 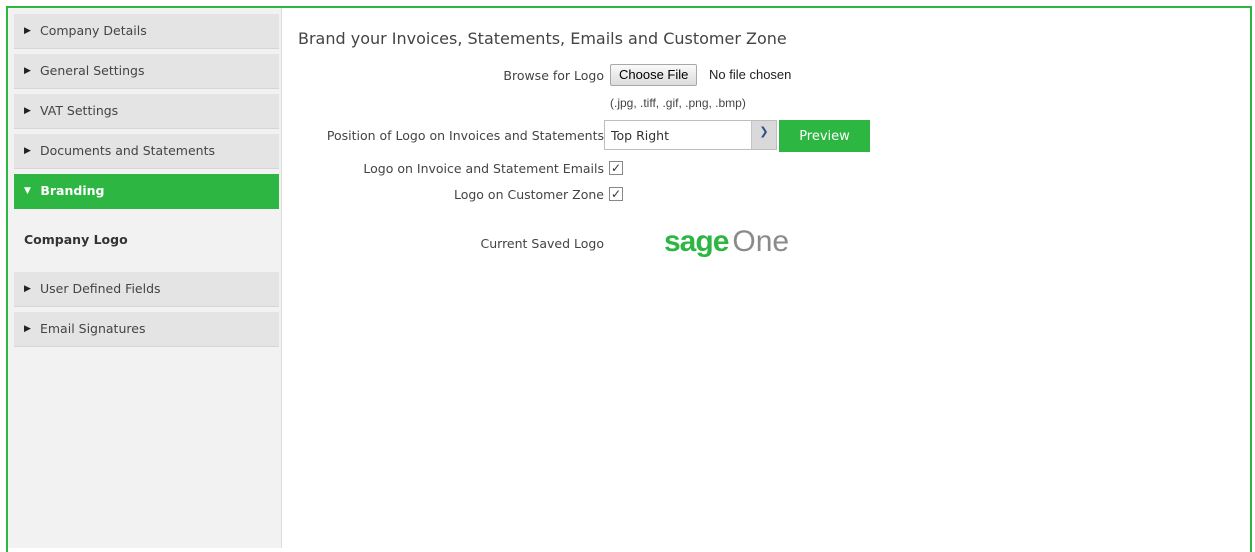 I want to click on sidebar-item-branding: ▼ Branding, so click(x=146, y=191).